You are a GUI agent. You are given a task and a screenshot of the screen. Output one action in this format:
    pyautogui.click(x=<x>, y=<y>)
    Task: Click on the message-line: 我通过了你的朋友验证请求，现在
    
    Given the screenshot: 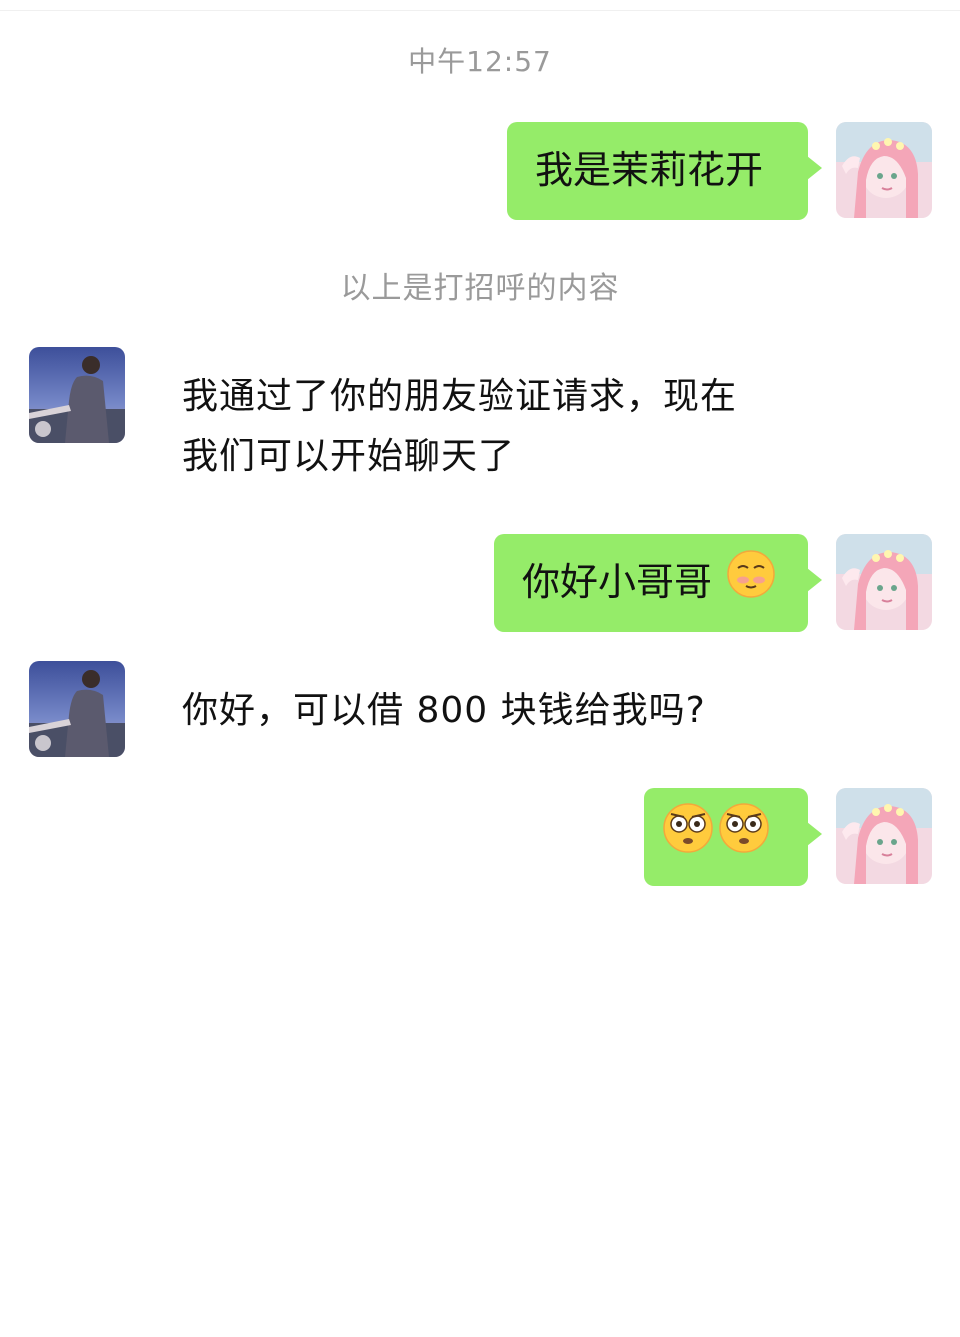 What is the action you would take?
    pyautogui.click(x=460, y=396)
    